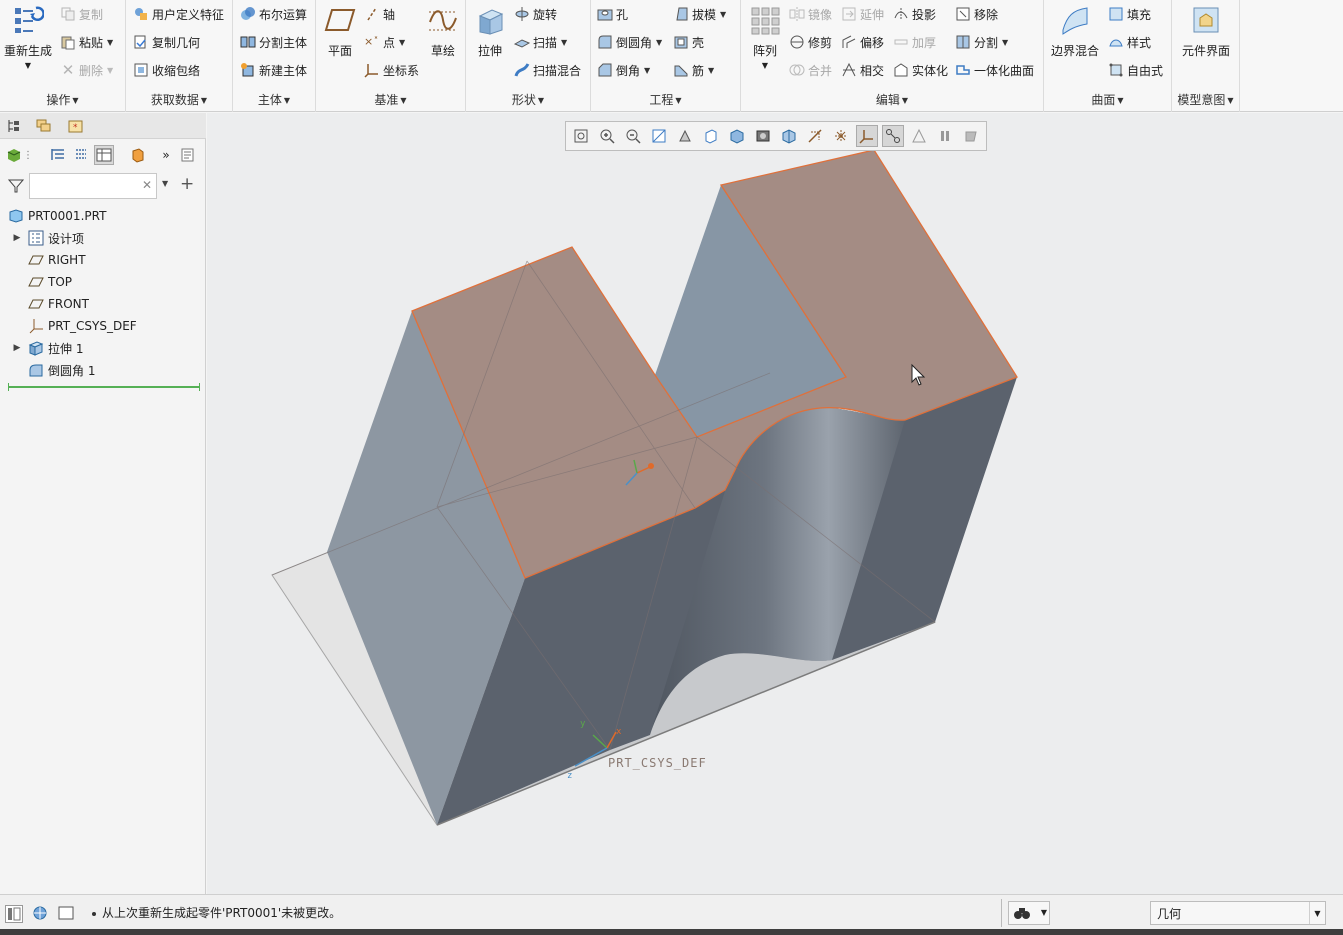 The width and height of the screenshot is (1343, 935). I want to click on tree-item-csys: PRT_CSYS_DEF, so click(103, 326).